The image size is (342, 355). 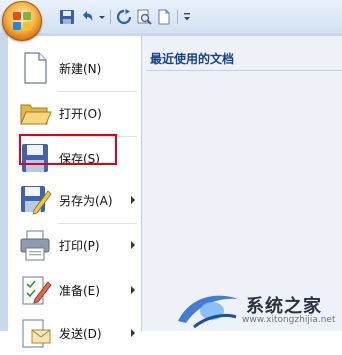 I want to click on menu-item-send: 发送(D), so click(x=74, y=333).